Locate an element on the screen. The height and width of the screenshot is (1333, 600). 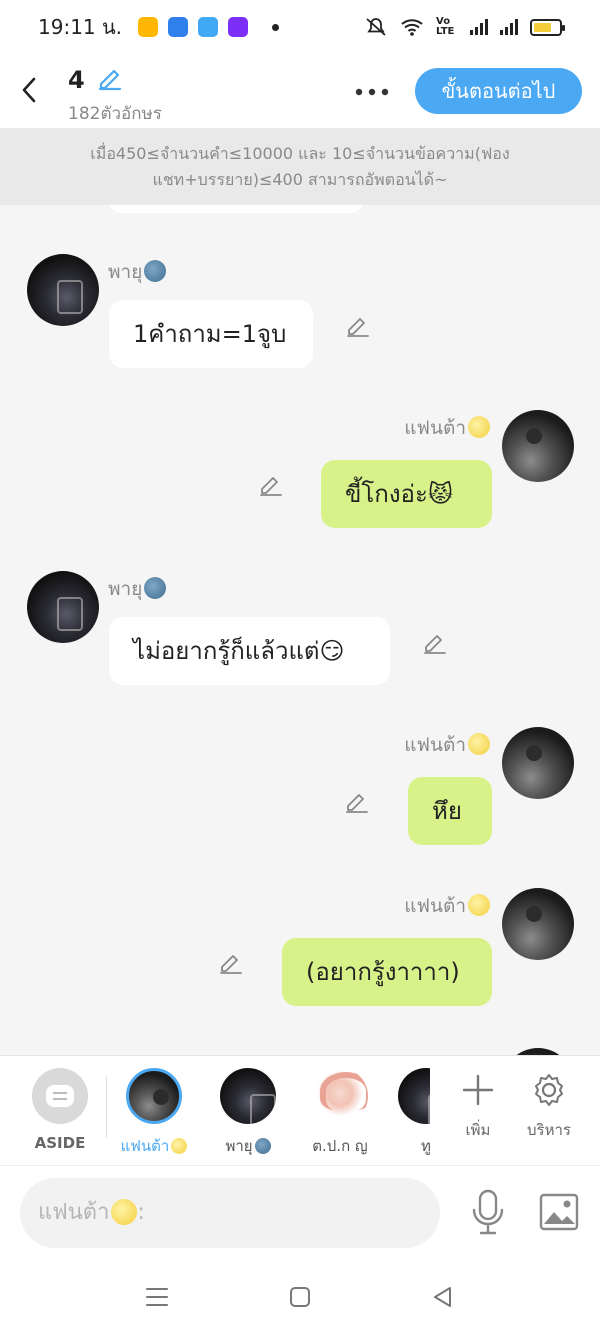
character-label: ต.ป.ก ญ is located at coordinates (340, 1146).